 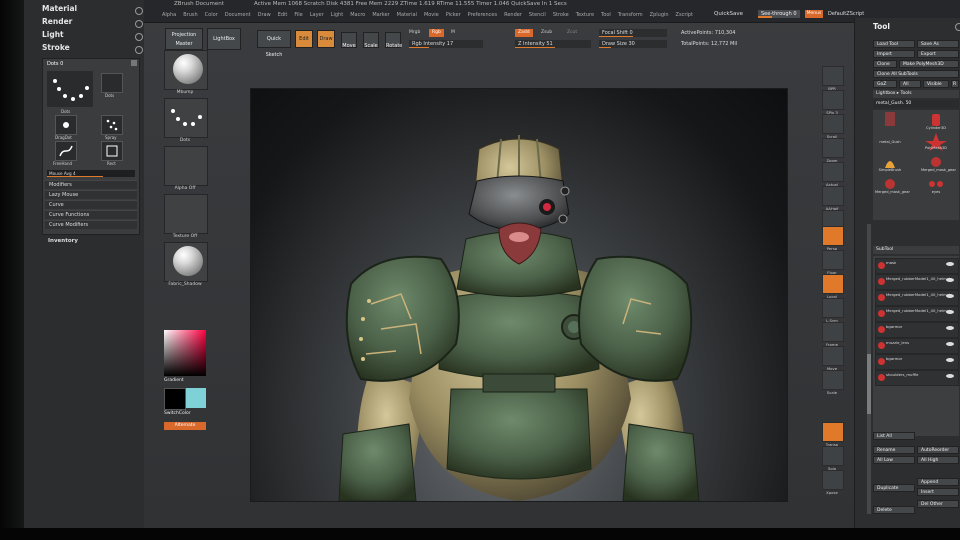 I want to click on save-as-button: Save As, so click(x=938, y=44).